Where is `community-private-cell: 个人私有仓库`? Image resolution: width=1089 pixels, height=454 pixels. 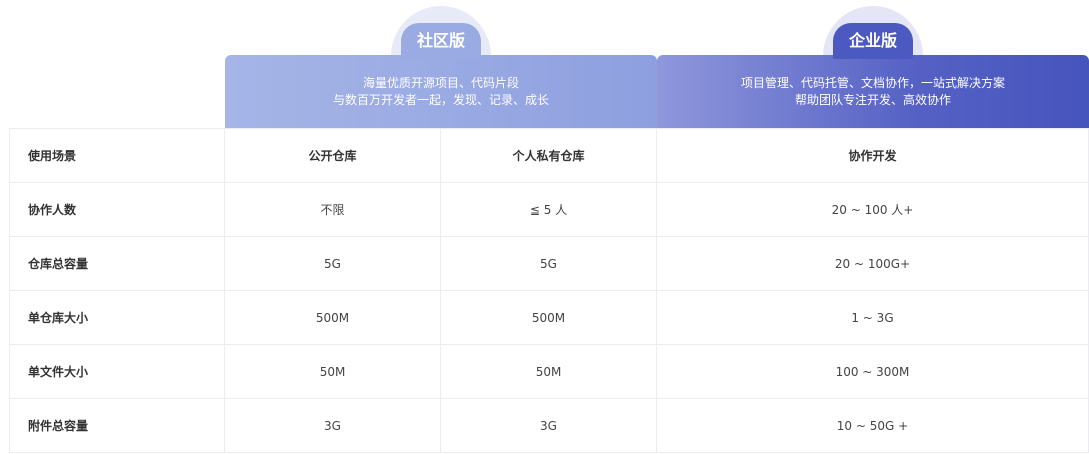
community-private-cell: 个人私有仓库 is located at coordinates (549, 155).